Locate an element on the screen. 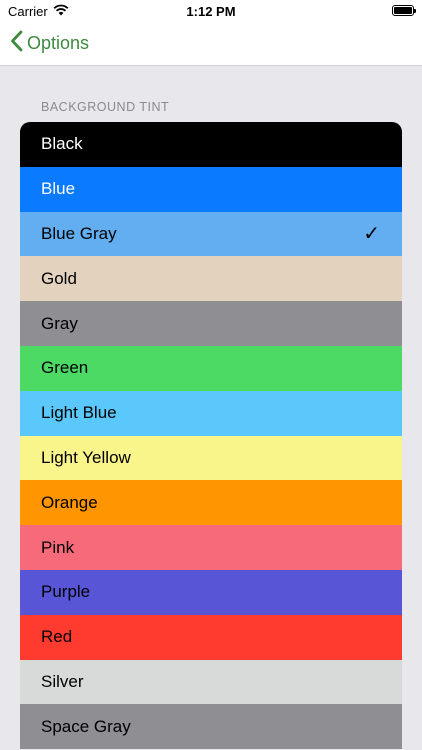 This screenshot has width=422, height=750. status-time: 1:12 PM is located at coordinates (211, 11).